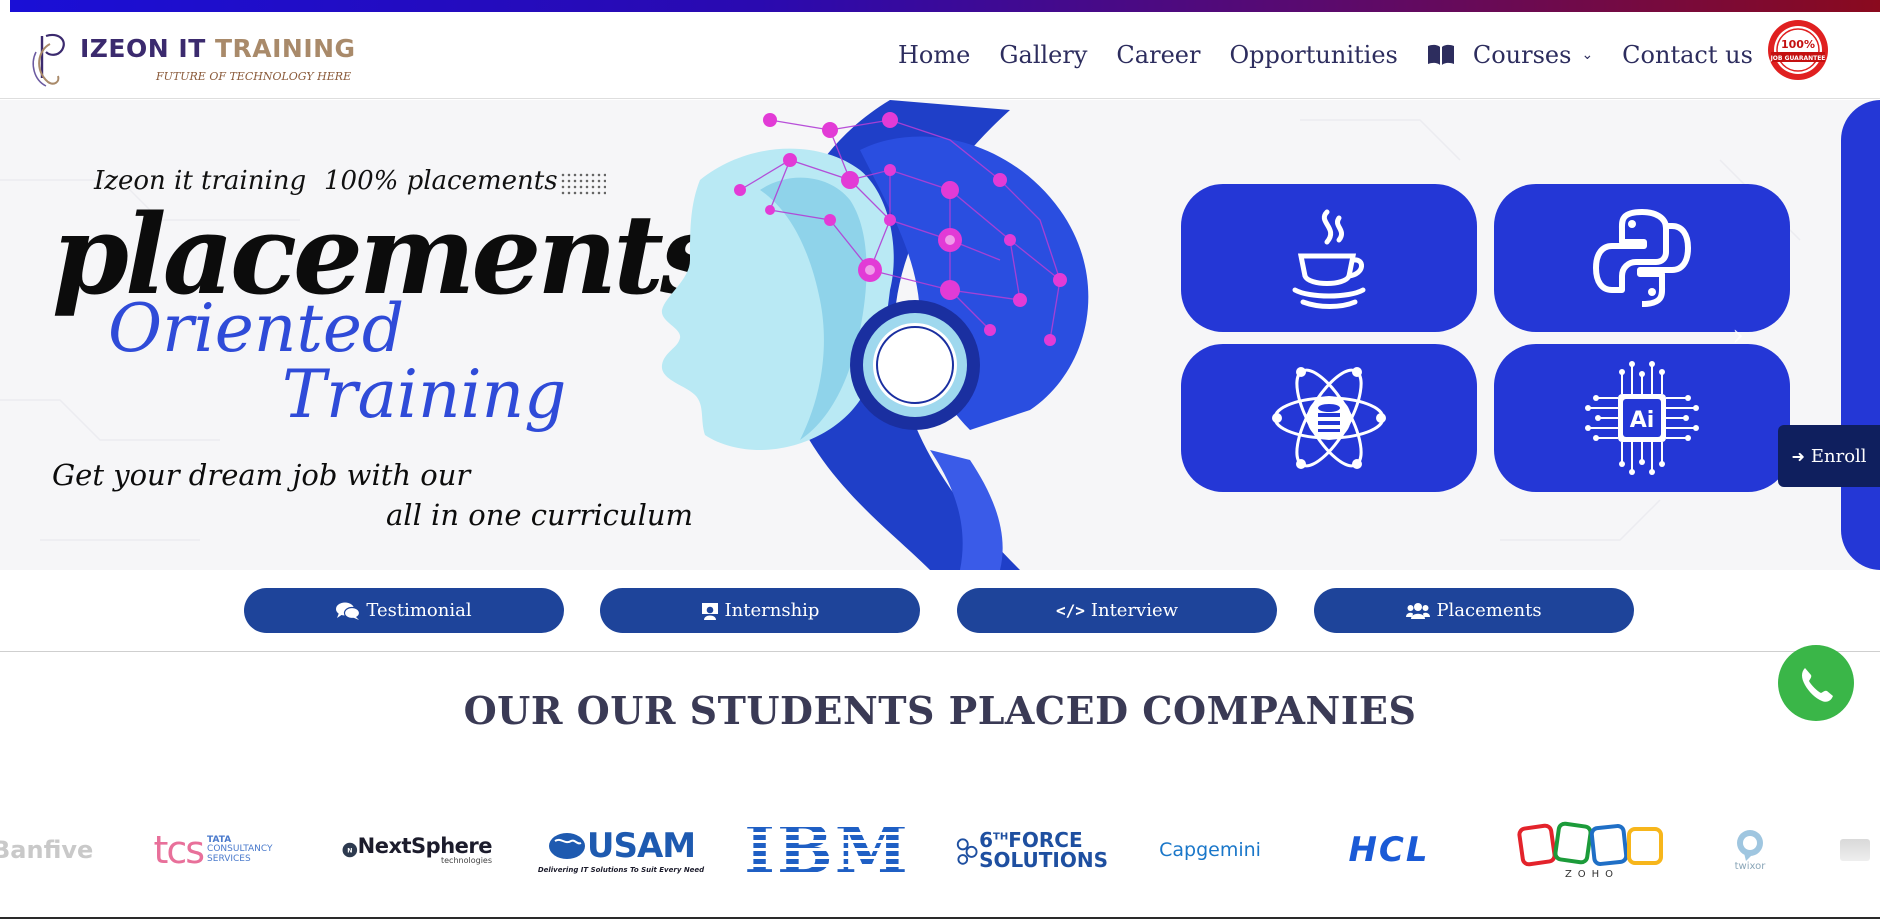 The width and height of the screenshot is (1880, 919). What do you see at coordinates (1001, 837) in the screenshot?
I see `logo-6th-sup: TH` at bounding box center [1001, 837].